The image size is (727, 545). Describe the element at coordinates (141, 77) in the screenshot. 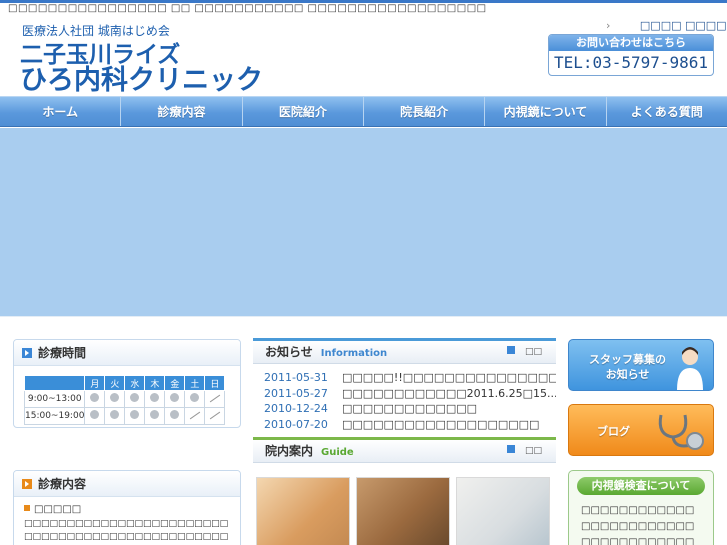

I see `clinic-logo-line2: ひろ内科クリニック` at that location.